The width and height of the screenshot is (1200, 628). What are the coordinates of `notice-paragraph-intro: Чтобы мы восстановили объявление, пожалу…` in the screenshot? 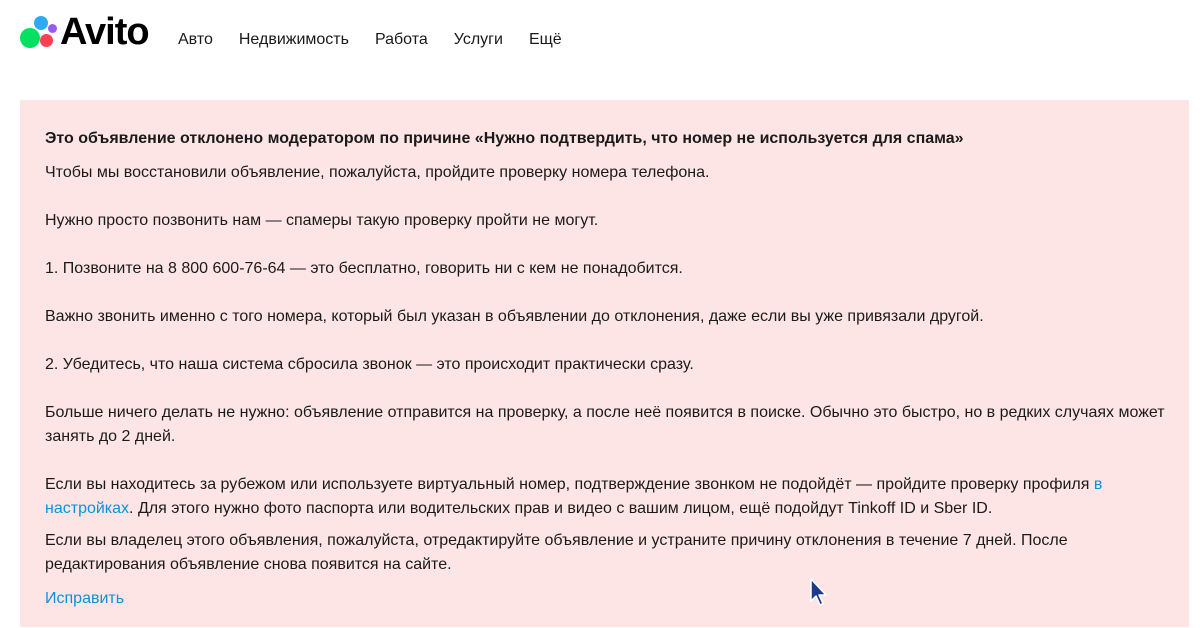 It's located at (377, 172).